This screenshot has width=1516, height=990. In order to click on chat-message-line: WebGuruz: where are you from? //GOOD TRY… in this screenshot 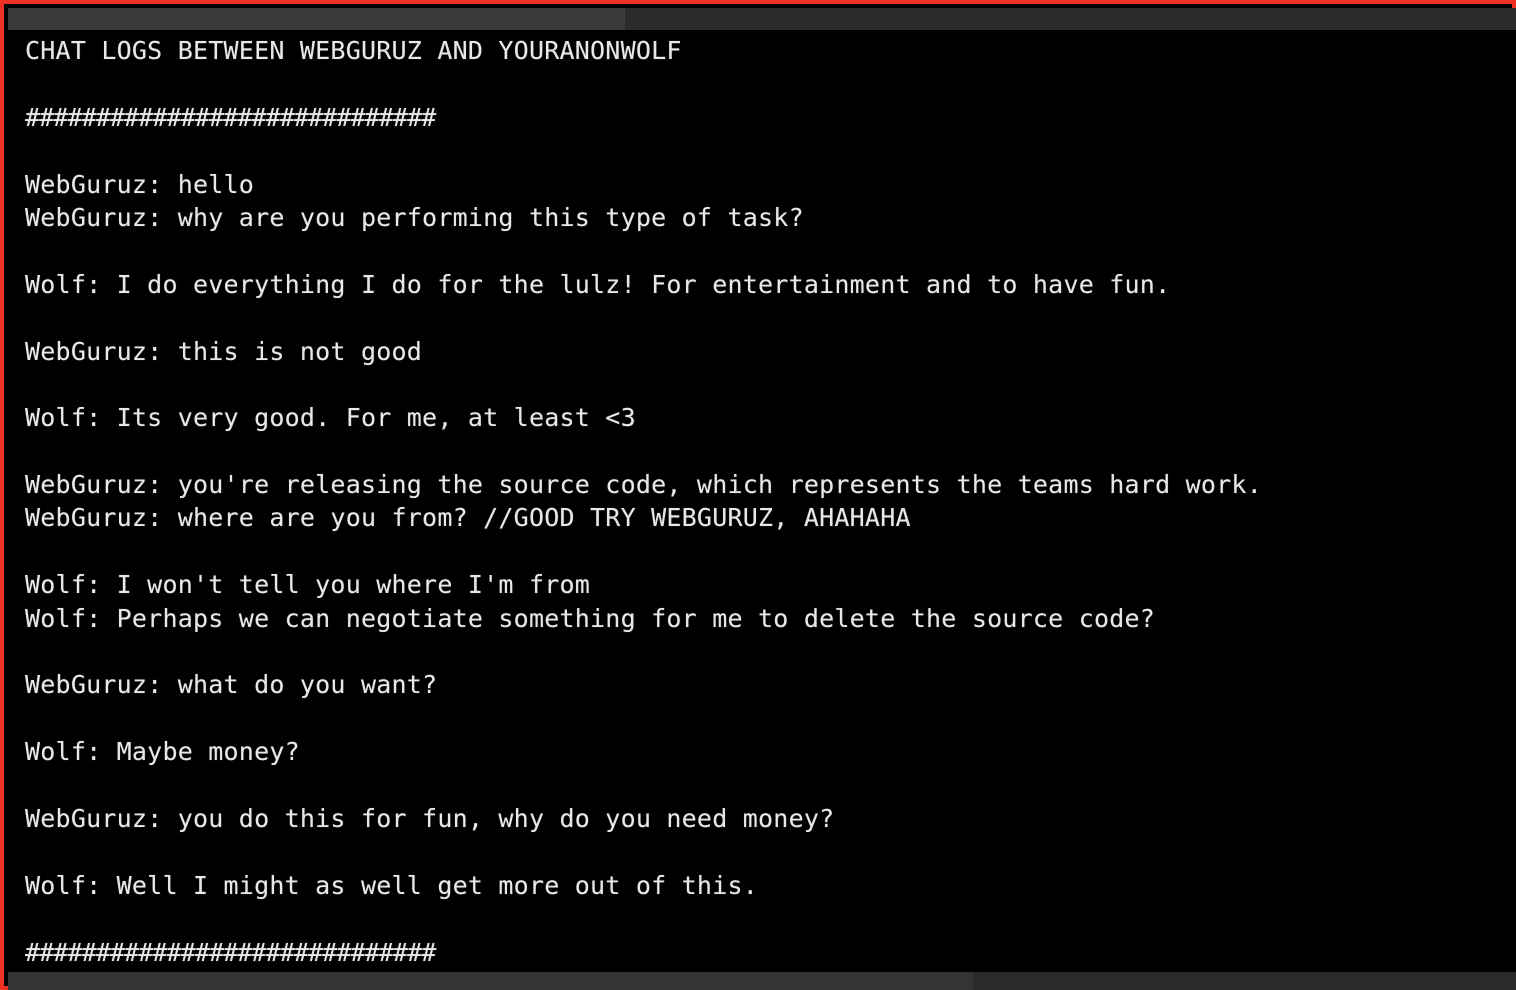, I will do `click(468, 518)`.